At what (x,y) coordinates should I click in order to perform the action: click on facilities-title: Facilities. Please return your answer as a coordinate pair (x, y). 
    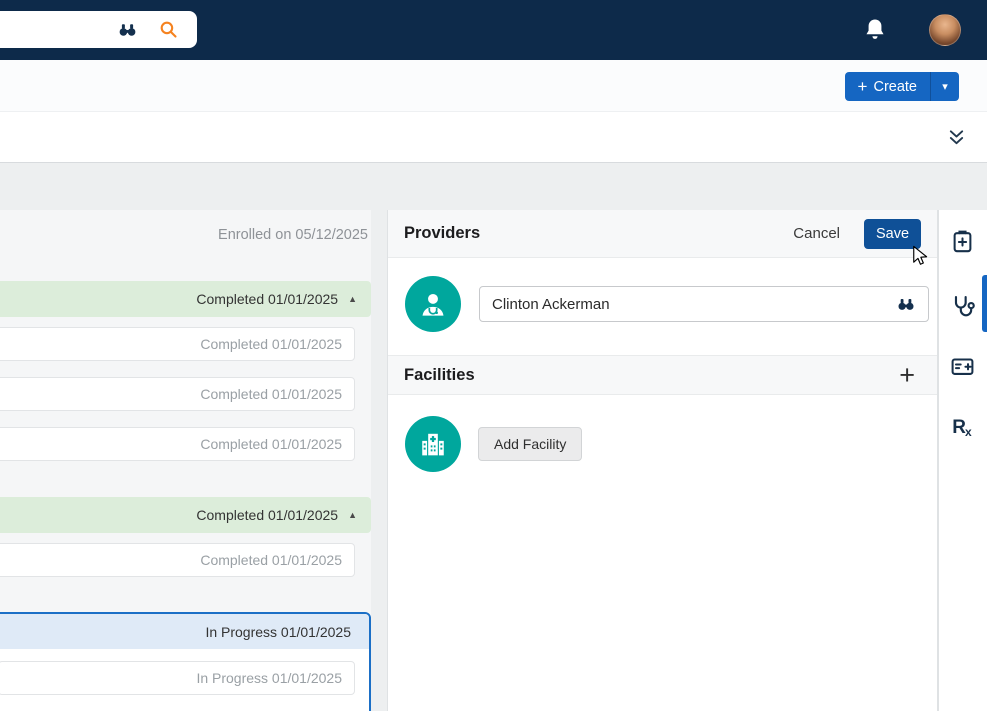
    Looking at the image, I should click on (439, 374).